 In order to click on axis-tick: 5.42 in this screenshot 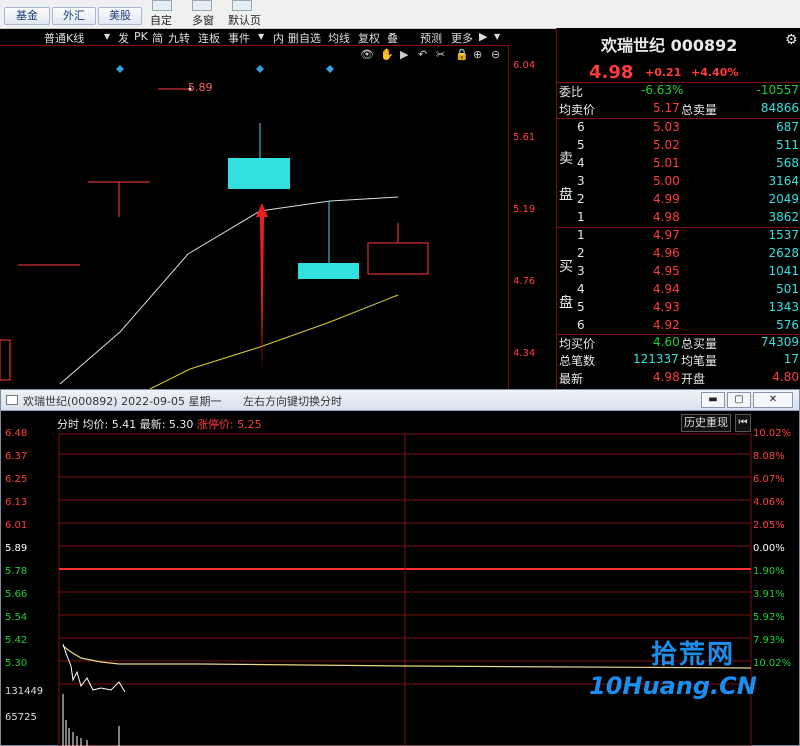, I will do `click(16, 640)`.